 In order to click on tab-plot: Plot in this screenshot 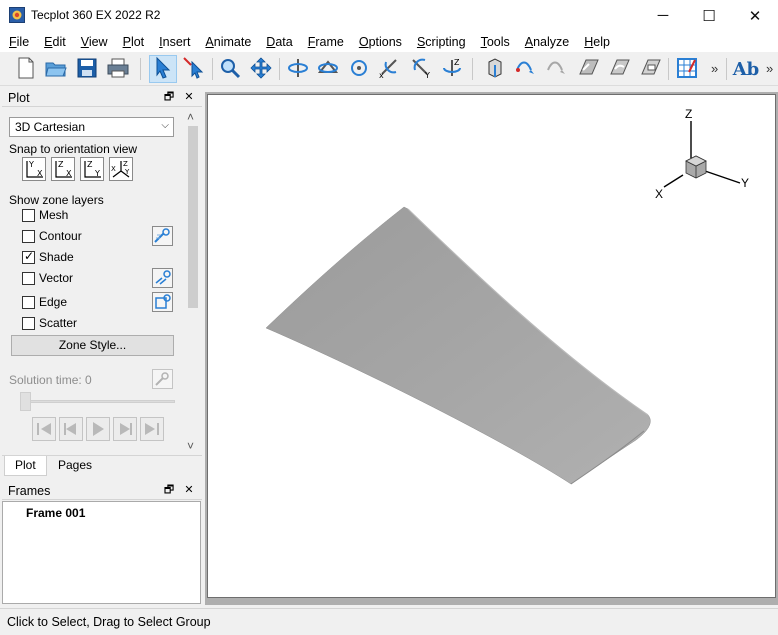, I will do `click(25, 466)`.